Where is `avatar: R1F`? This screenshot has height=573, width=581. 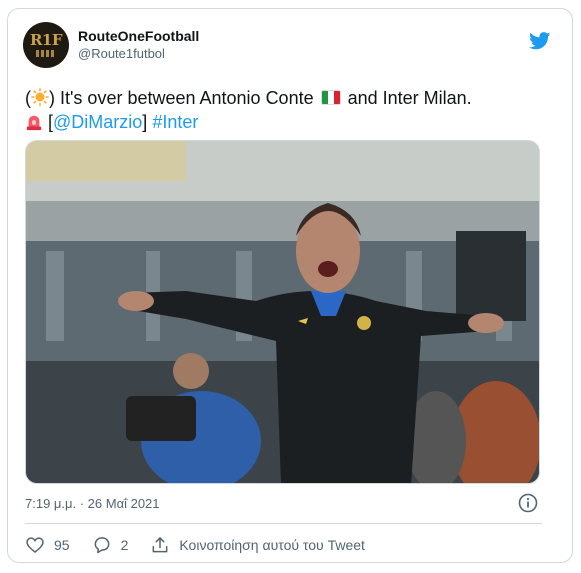
avatar: R1F is located at coordinates (46, 45).